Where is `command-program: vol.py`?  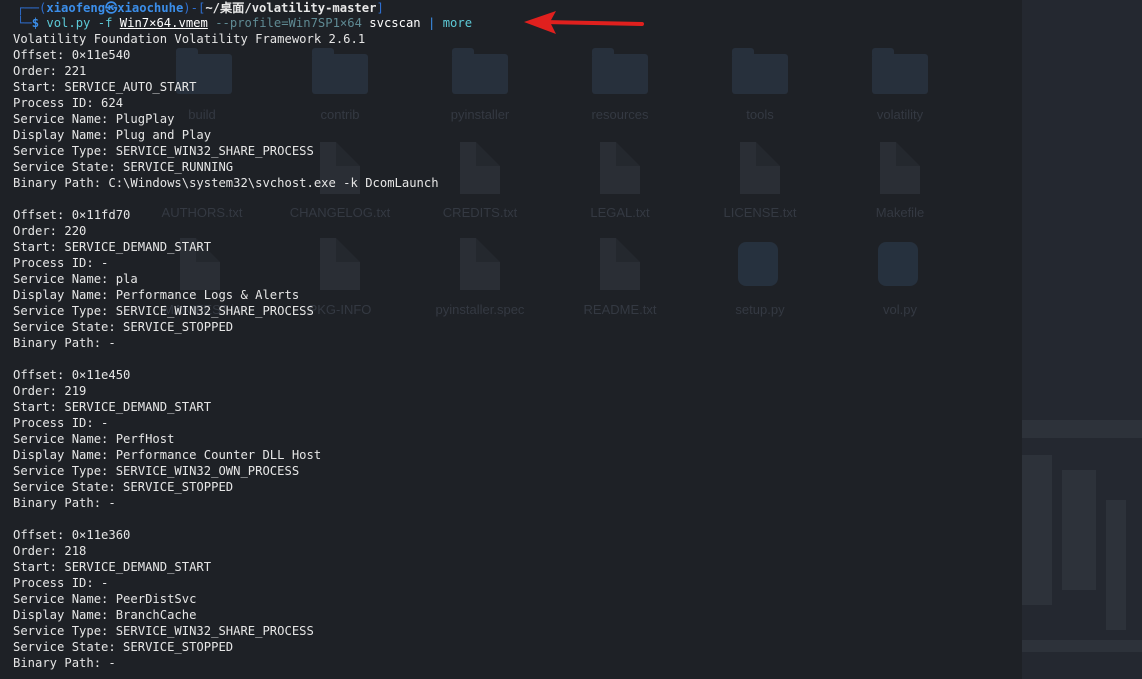
command-program: vol.py is located at coordinates (68, 23).